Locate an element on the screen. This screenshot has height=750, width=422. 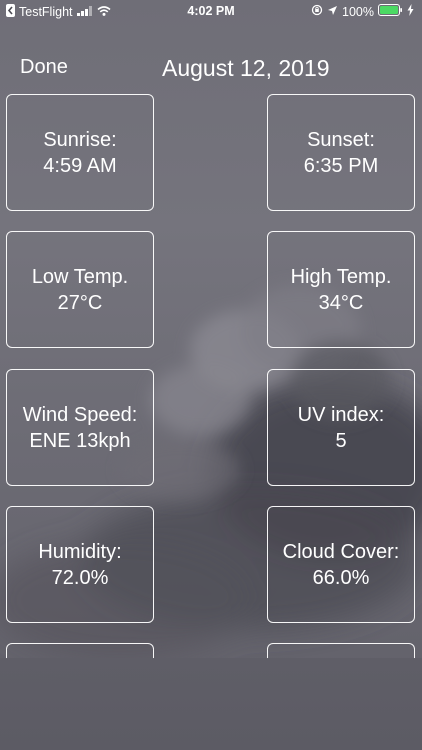
tile-label: Sunrise: is located at coordinates (80, 139).